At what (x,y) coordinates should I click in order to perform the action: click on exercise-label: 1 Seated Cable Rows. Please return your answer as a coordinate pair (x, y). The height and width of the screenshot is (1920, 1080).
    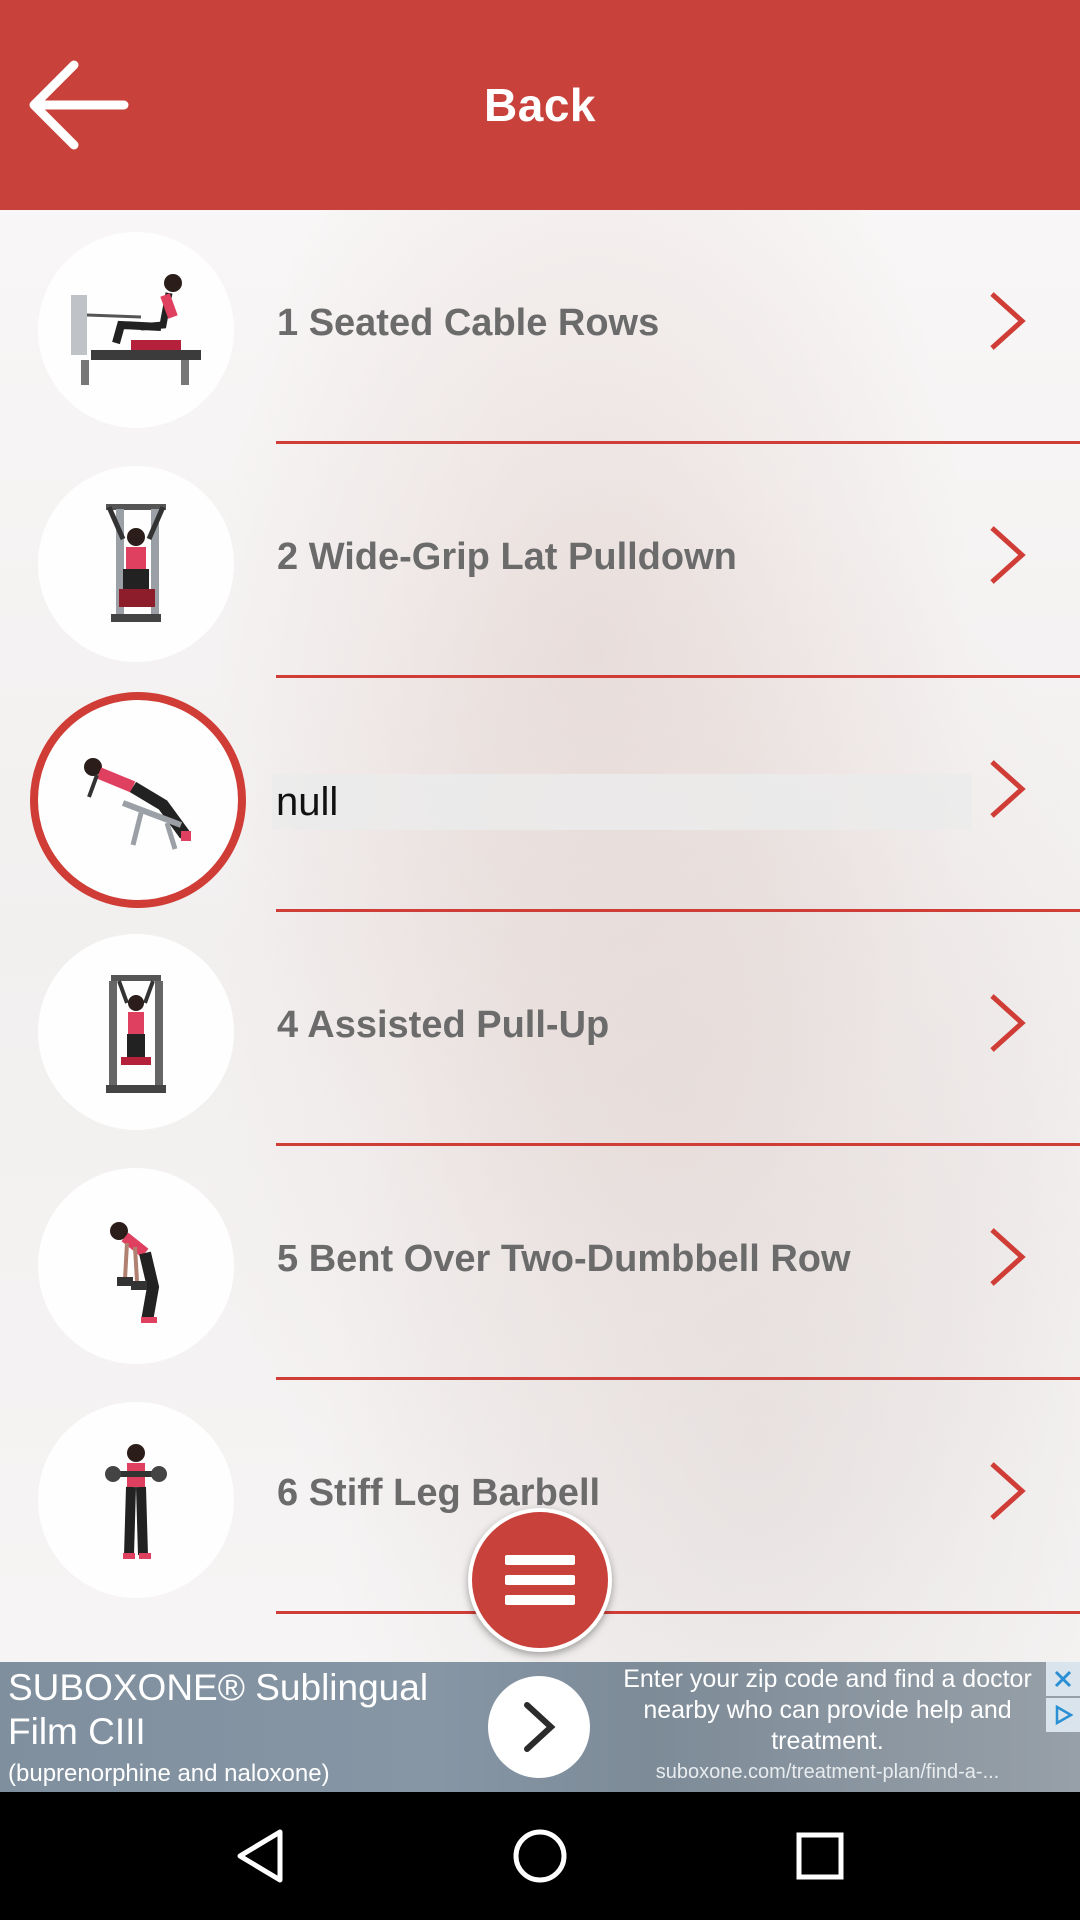
    Looking at the image, I should click on (468, 323).